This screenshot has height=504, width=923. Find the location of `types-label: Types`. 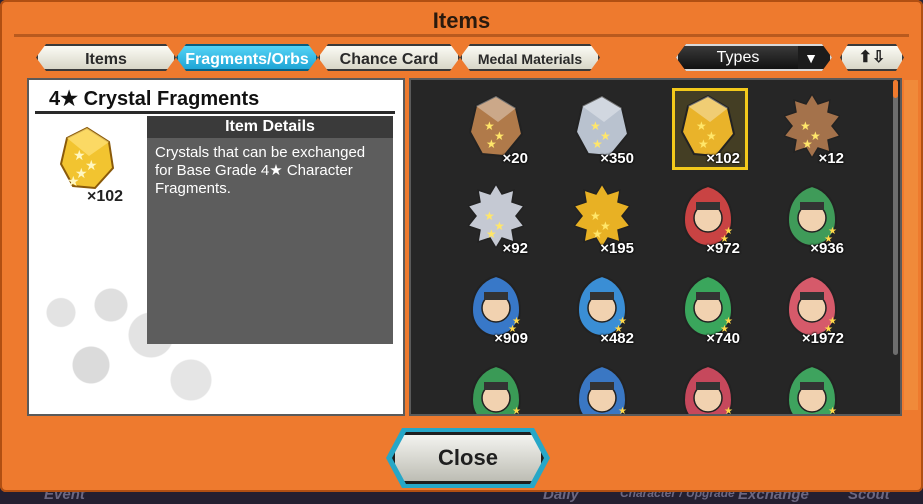

types-label: Types is located at coordinates (738, 57).